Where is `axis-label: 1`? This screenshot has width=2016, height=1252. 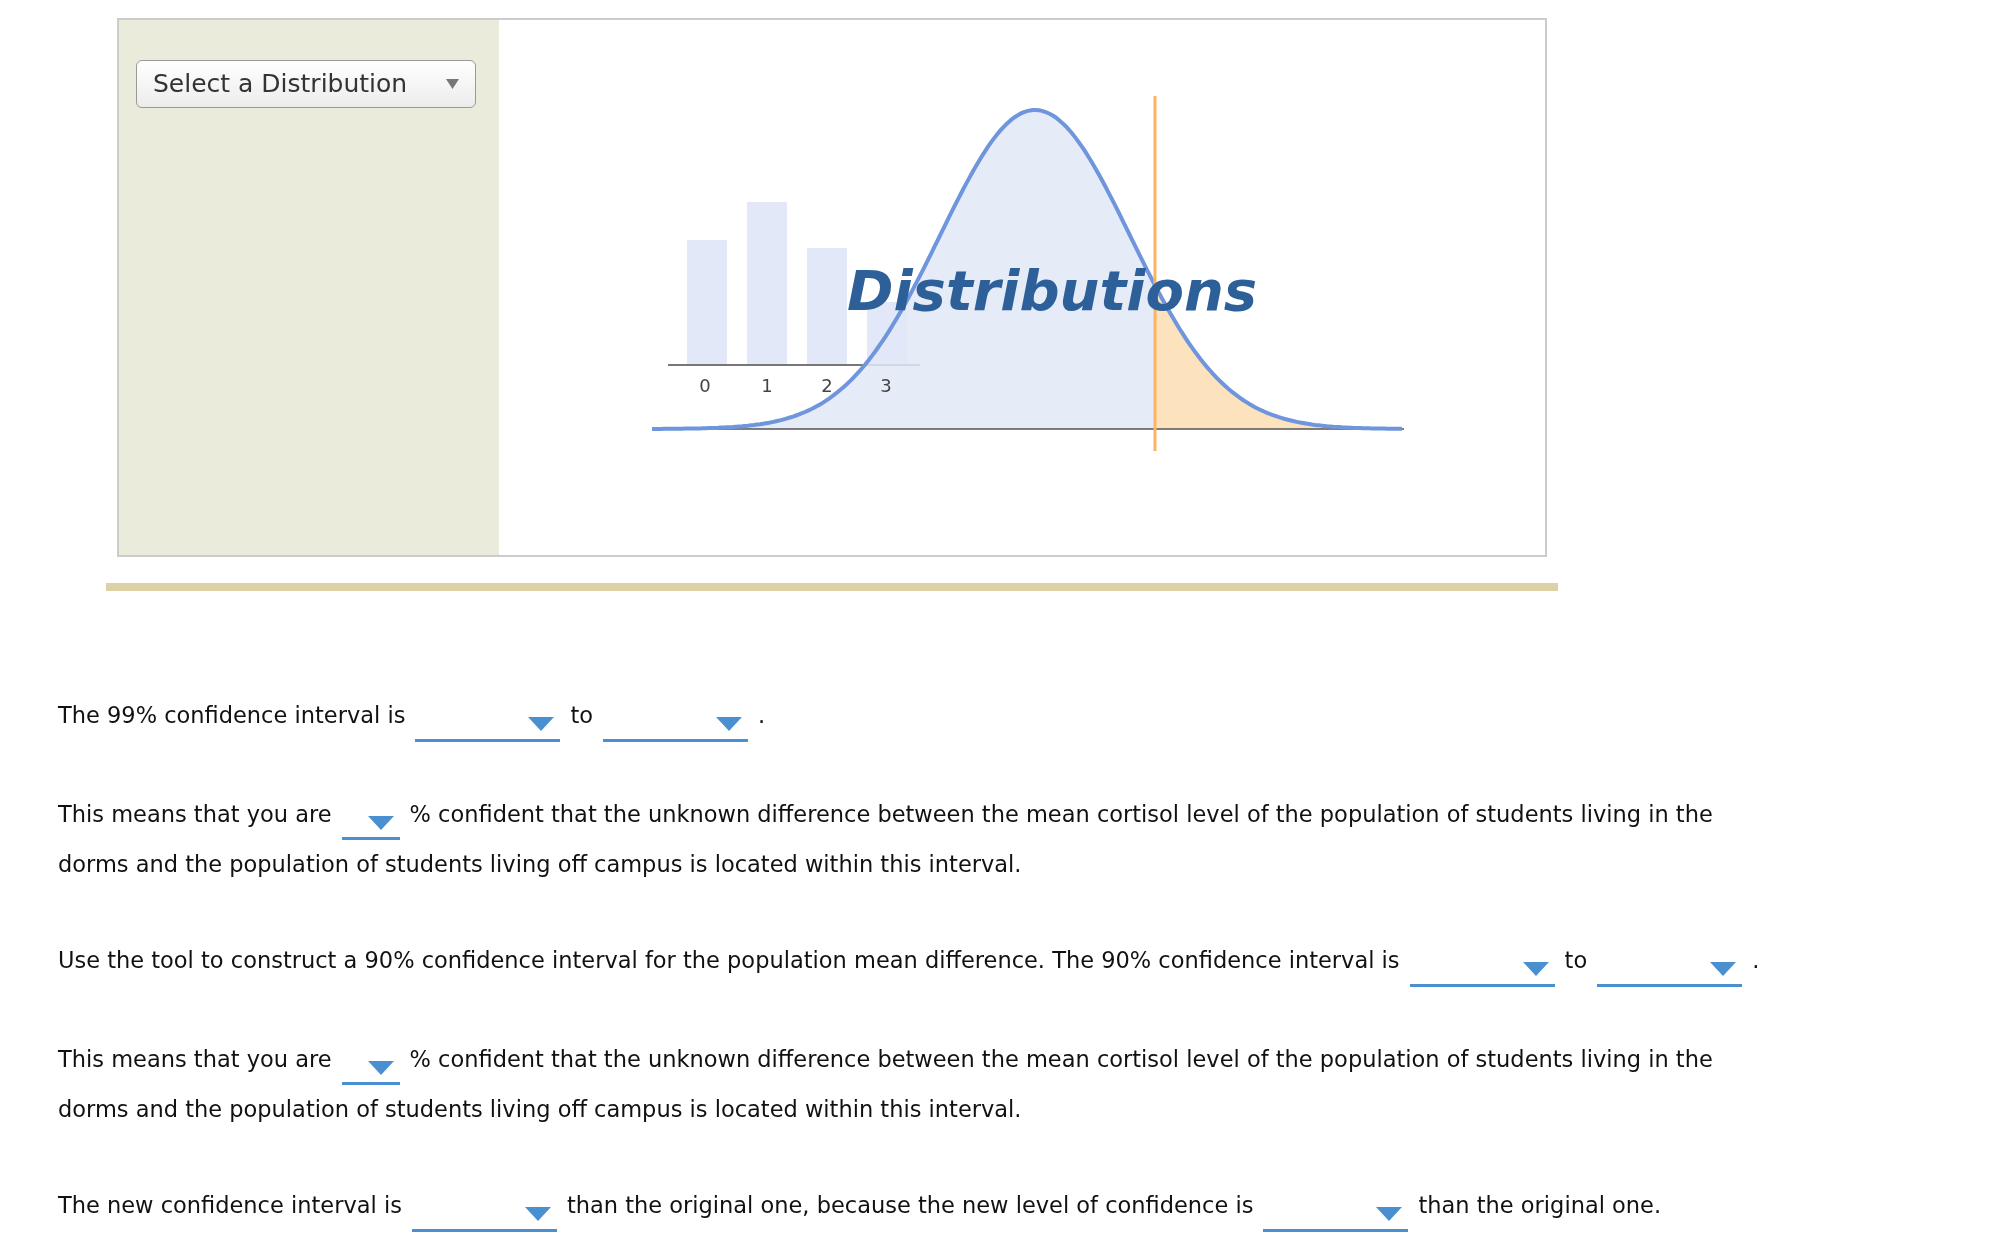 axis-label: 1 is located at coordinates (767, 385).